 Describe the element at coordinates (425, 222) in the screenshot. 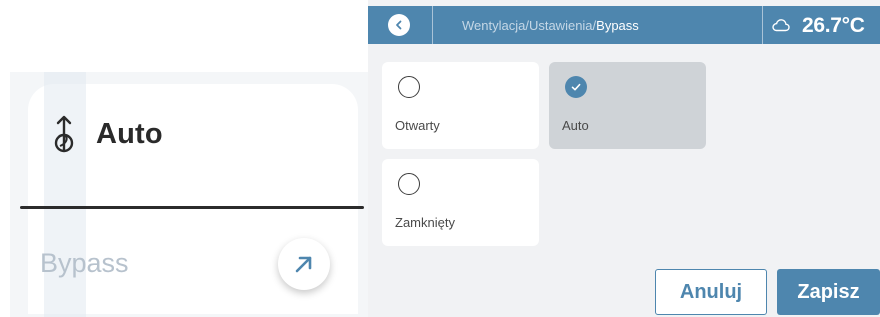

I see `option-closed-label: Zamknięty` at that location.